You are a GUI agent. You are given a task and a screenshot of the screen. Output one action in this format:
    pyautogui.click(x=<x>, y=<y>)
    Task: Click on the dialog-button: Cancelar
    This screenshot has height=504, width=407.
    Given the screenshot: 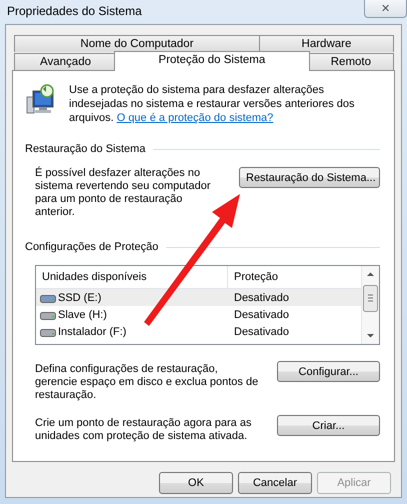 What is the action you would take?
    pyautogui.click(x=275, y=483)
    